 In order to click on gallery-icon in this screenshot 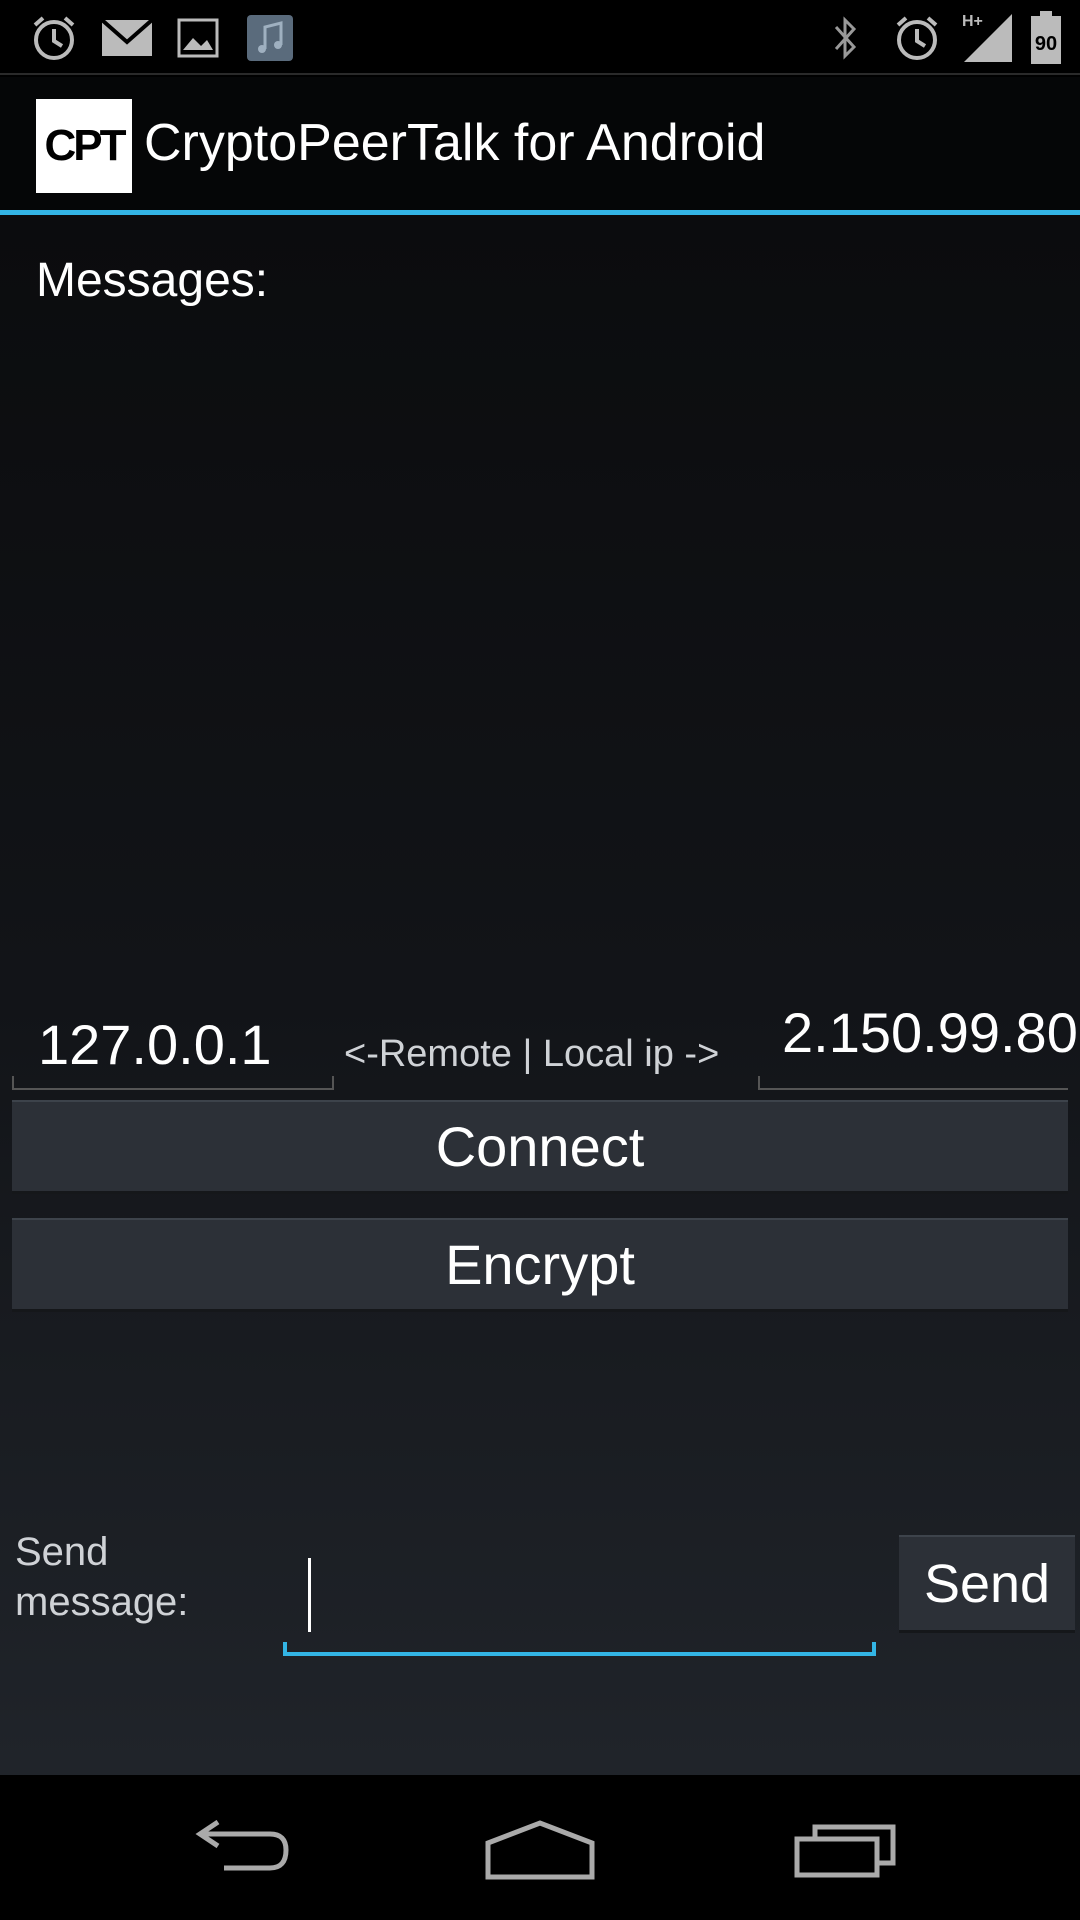, I will do `click(198, 38)`.